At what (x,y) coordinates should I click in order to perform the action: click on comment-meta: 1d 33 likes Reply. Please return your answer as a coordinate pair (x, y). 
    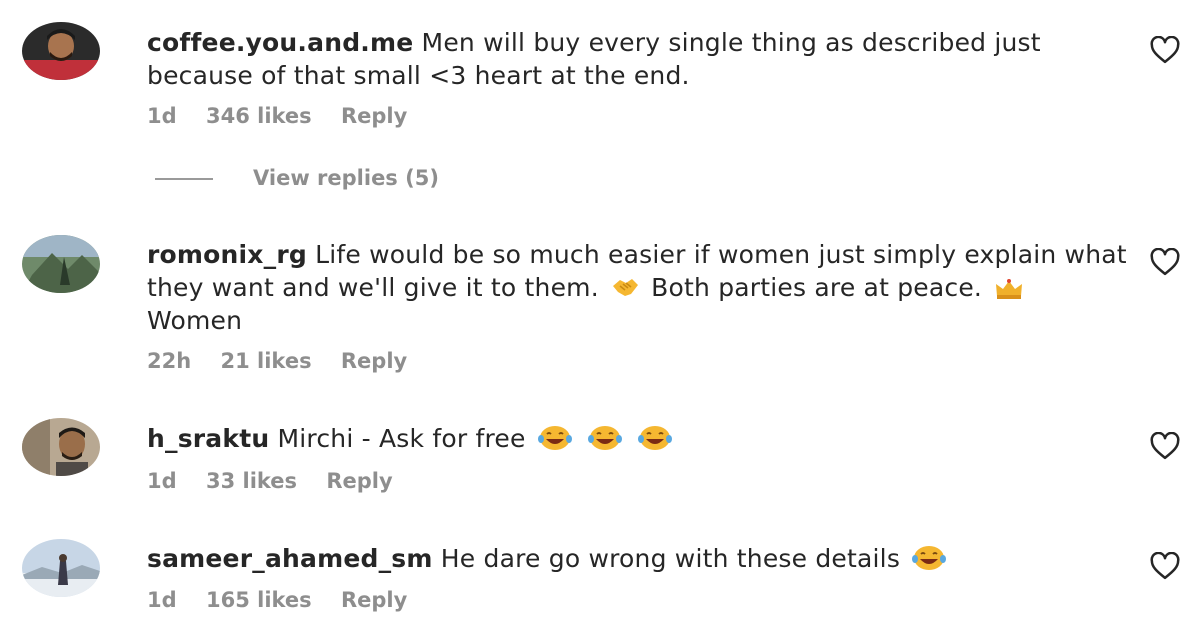
    Looking at the image, I should click on (281, 481).